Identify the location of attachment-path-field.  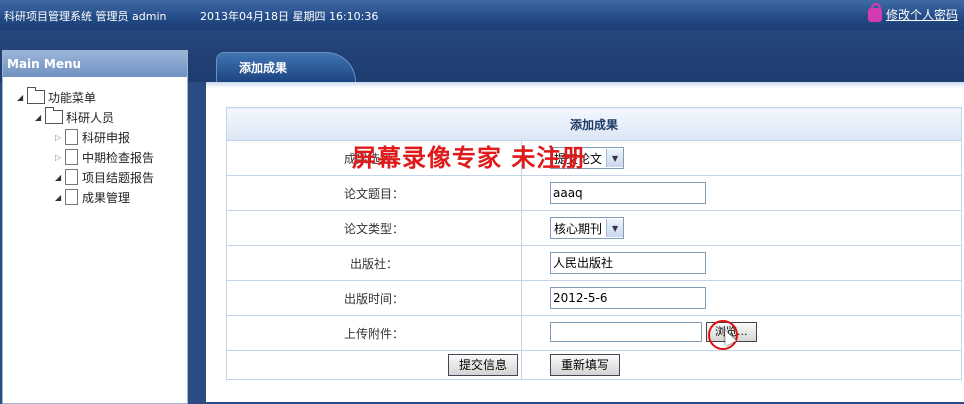
(626, 331).